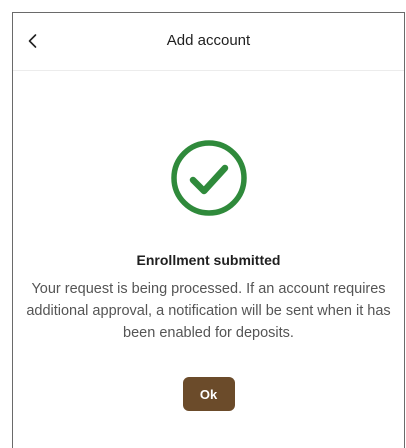 This screenshot has height=448, width=406. Describe the element at coordinates (208, 260) in the screenshot. I see `status-title: Enrollment submitted` at that location.